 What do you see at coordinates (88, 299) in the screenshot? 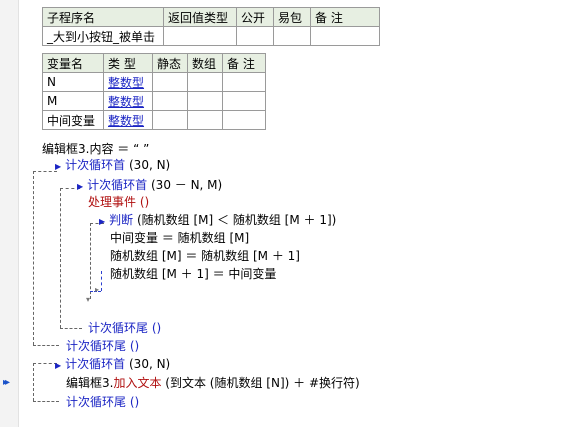
I see `chevron-down-icon: ▾` at bounding box center [88, 299].